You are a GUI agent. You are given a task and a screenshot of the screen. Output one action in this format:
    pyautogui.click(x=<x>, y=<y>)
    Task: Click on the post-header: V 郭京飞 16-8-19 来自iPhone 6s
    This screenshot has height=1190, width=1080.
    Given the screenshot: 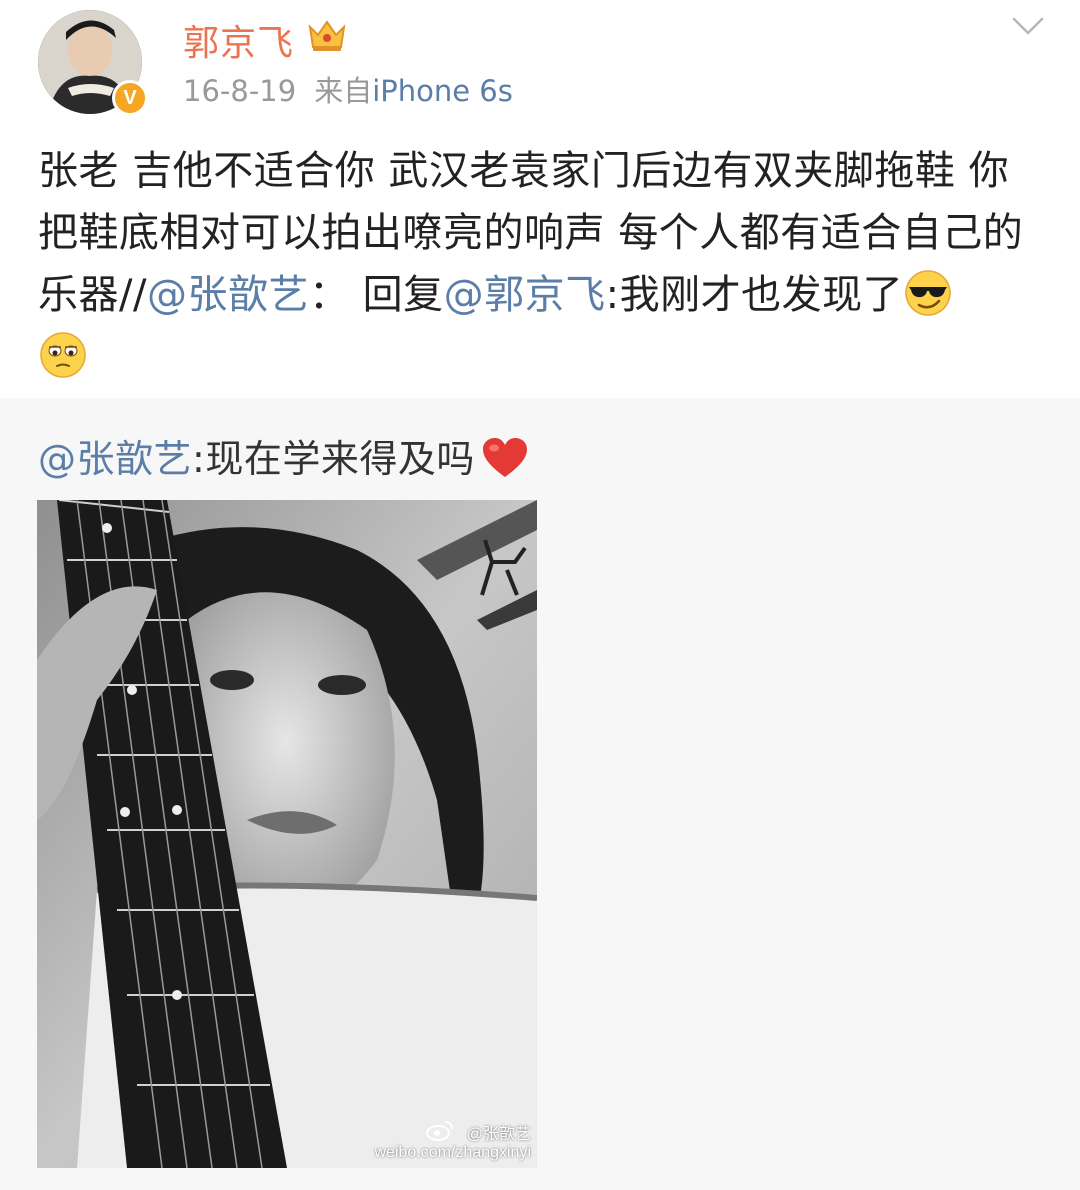 What is the action you would take?
    pyautogui.click(x=540, y=60)
    